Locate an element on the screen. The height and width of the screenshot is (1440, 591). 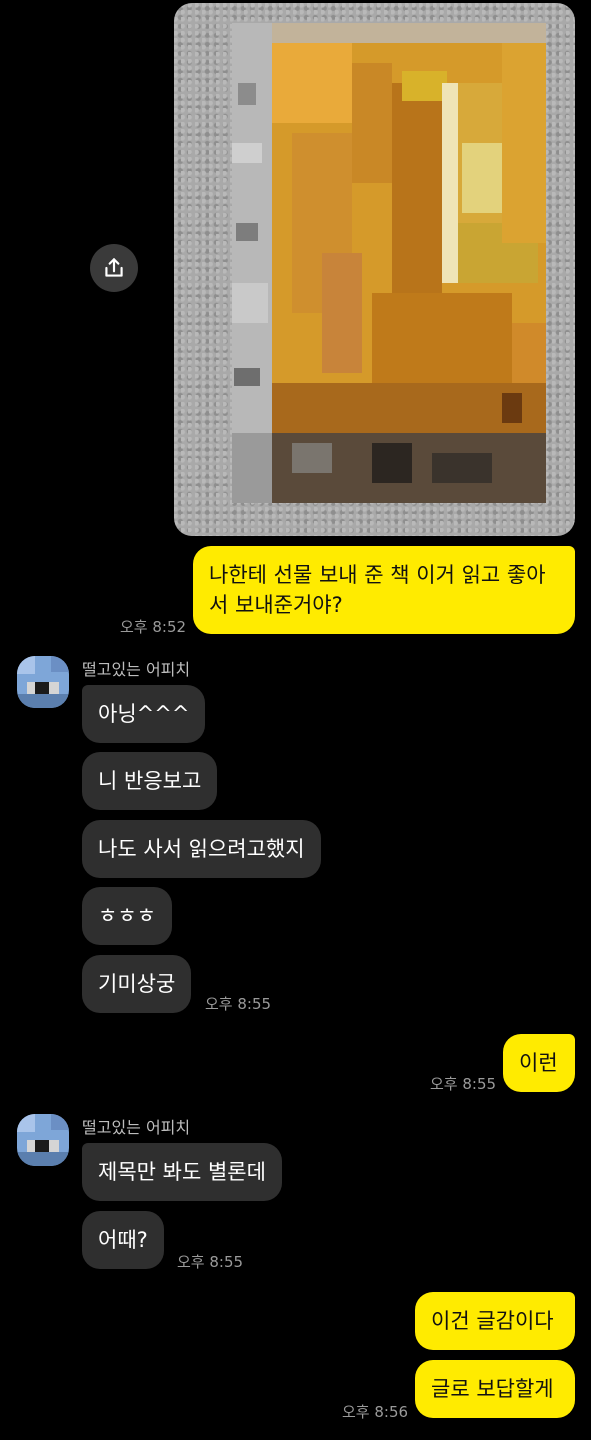
outgoing-message: 글로 보답할게 is located at coordinates (495, 1389).